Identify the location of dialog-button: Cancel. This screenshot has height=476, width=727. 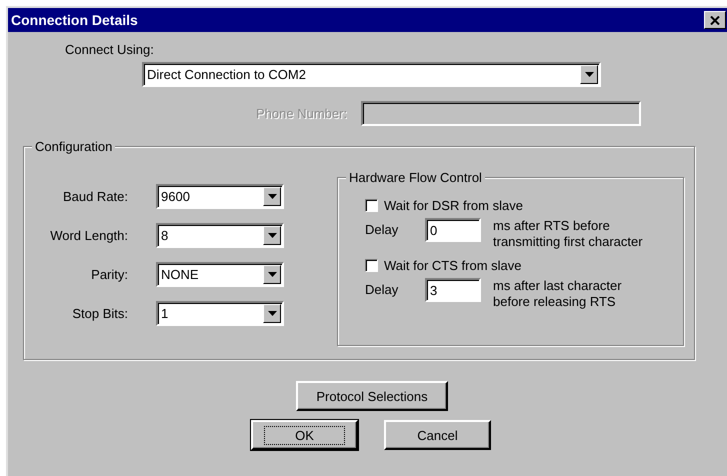
(437, 435).